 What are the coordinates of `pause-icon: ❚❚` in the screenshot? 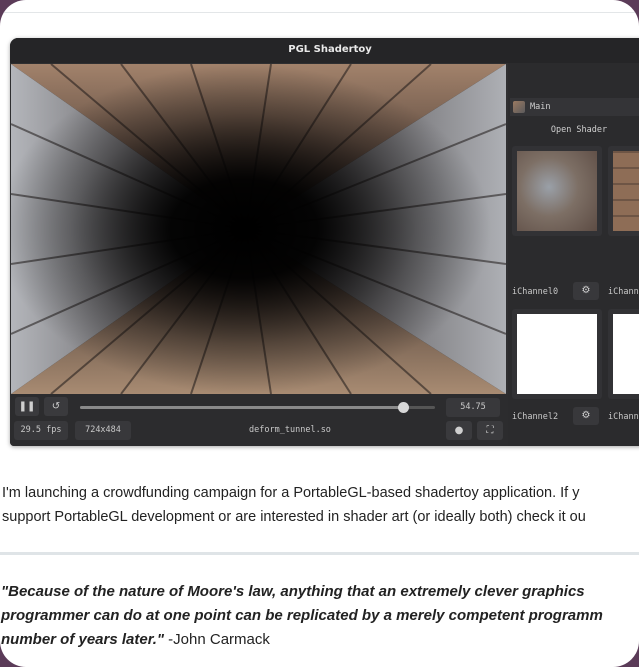 It's located at (27, 406).